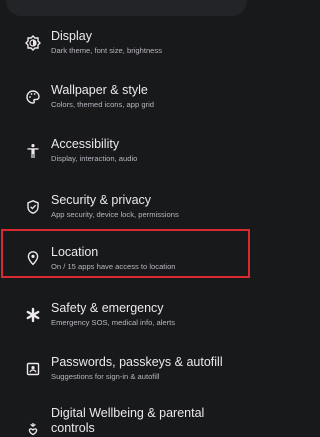 This screenshot has width=320, height=437. I want to click on safety-subtitle: Emergency SOS, medical info, alerts, so click(113, 322).